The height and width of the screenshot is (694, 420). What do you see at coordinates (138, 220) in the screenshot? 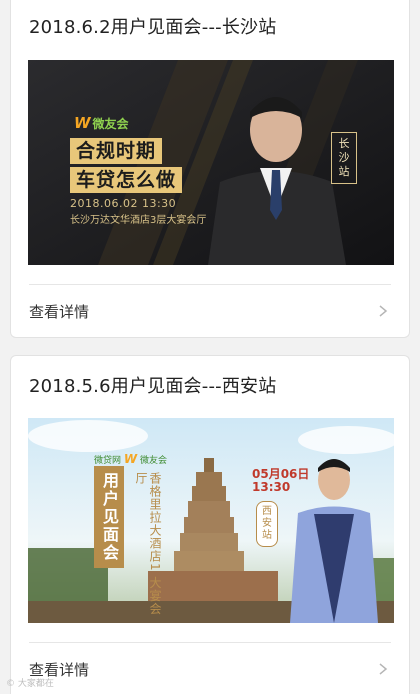
I see `banner-venue: 长沙万达文华酒店3层大宴会厅` at bounding box center [138, 220].